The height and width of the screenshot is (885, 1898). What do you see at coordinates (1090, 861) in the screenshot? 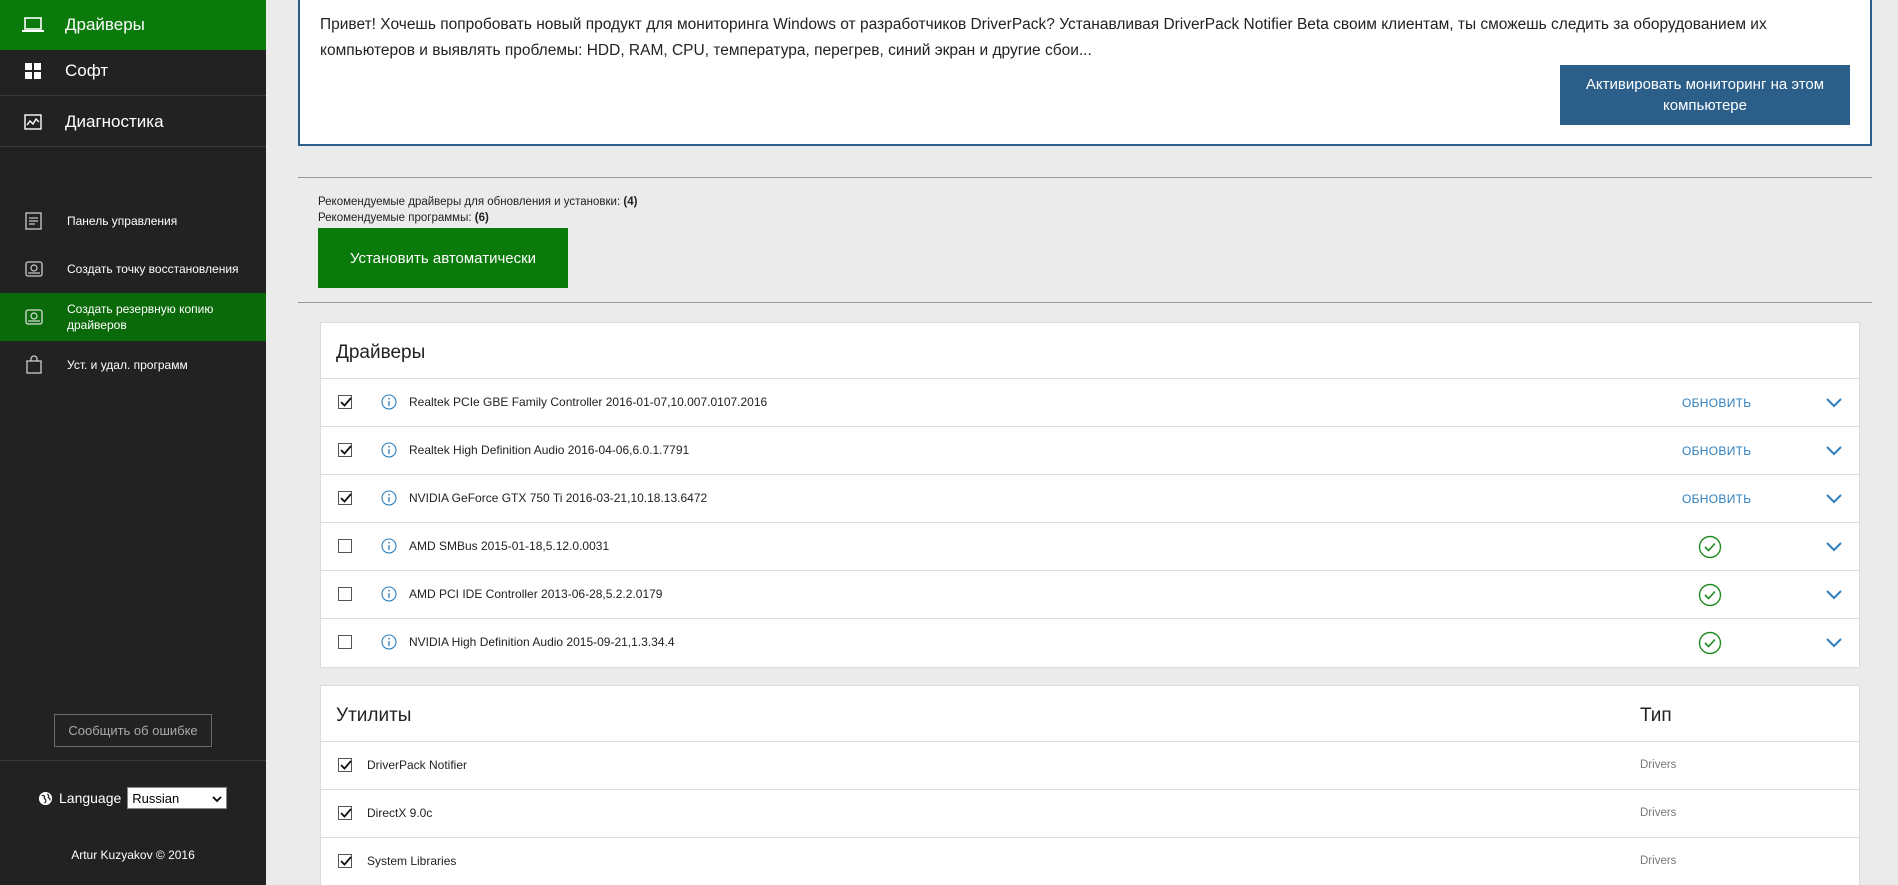
I see `utility-row: System Libraries Drivers` at bounding box center [1090, 861].